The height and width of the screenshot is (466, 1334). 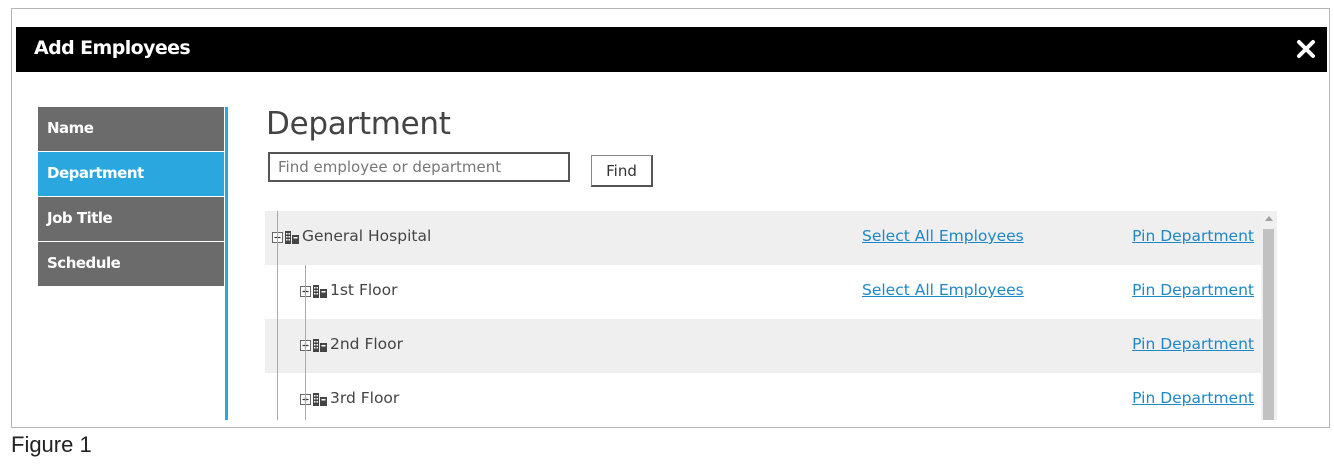 What do you see at coordinates (763, 396) in the screenshot?
I see `tree-row: 3rd Floor Pin Department` at bounding box center [763, 396].